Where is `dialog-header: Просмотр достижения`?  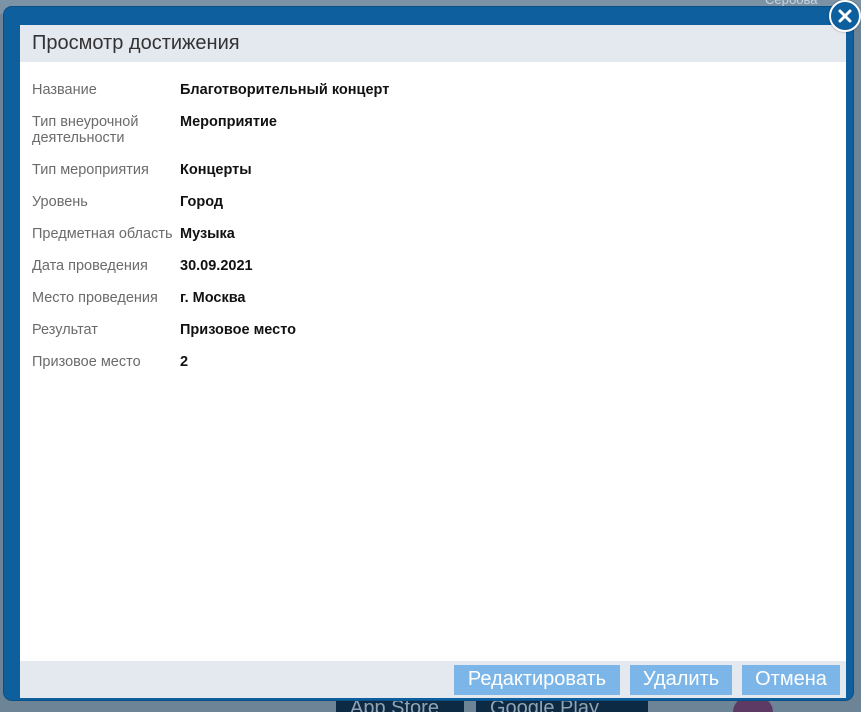 dialog-header: Просмотр достижения is located at coordinates (433, 43).